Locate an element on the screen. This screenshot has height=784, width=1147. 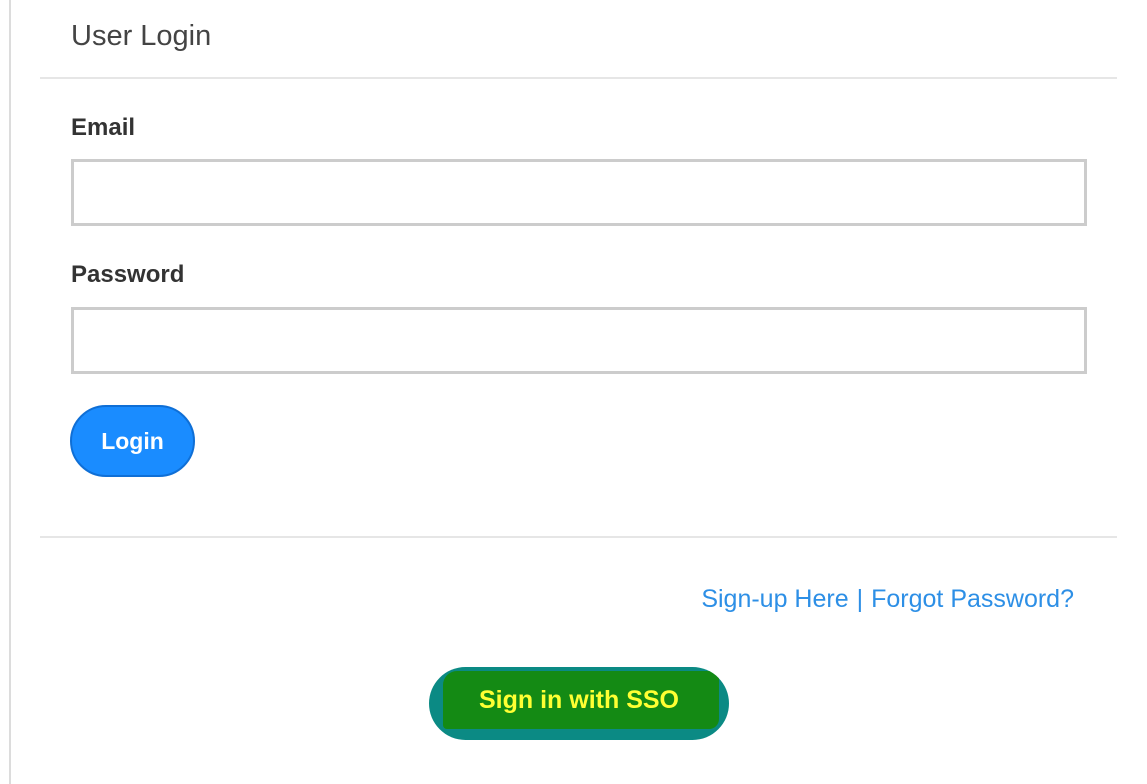
panel-left-border is located at coordinates (10, 392).